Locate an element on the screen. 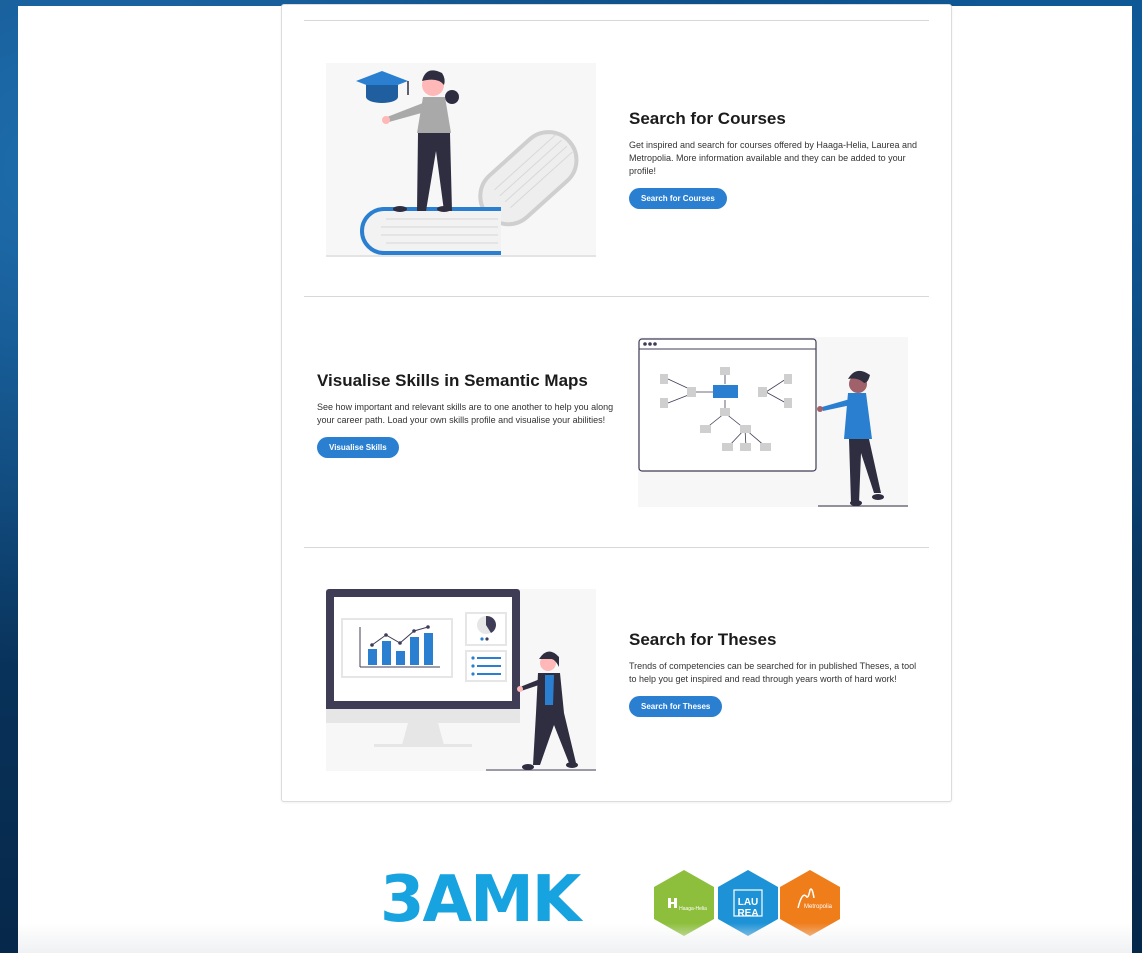  laurea-label-line1: LAU is located at coordinates (748, 902).